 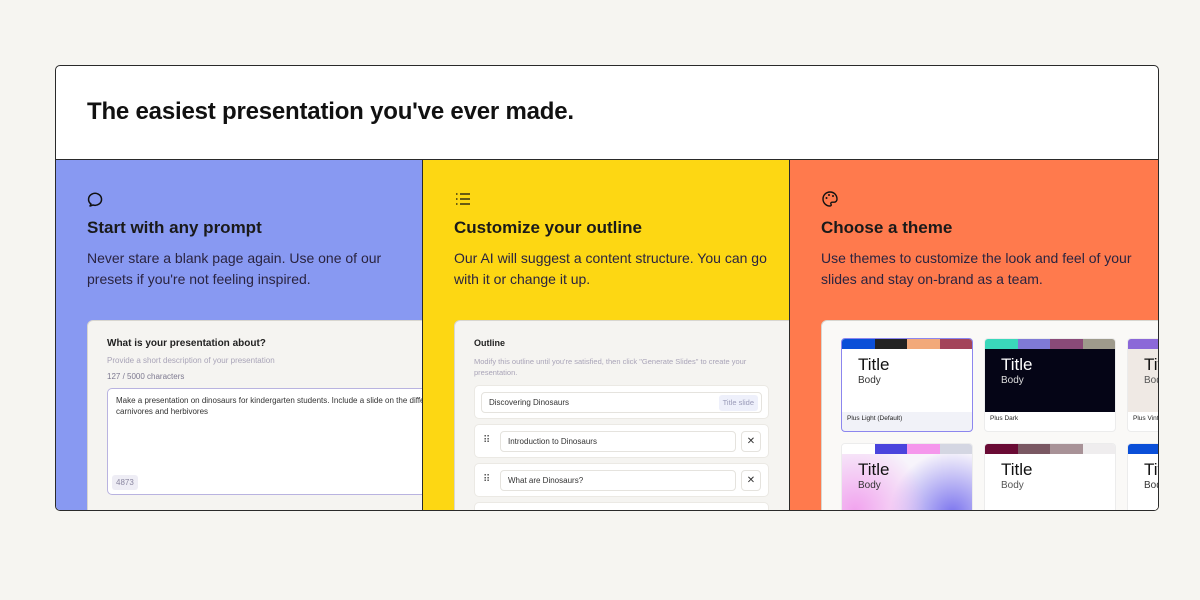 I want to click on theme-option: #0a4fd8#0a4fd8#0a4fd8#0a4fd8 TitleBody, so click(x=1142, y=476).